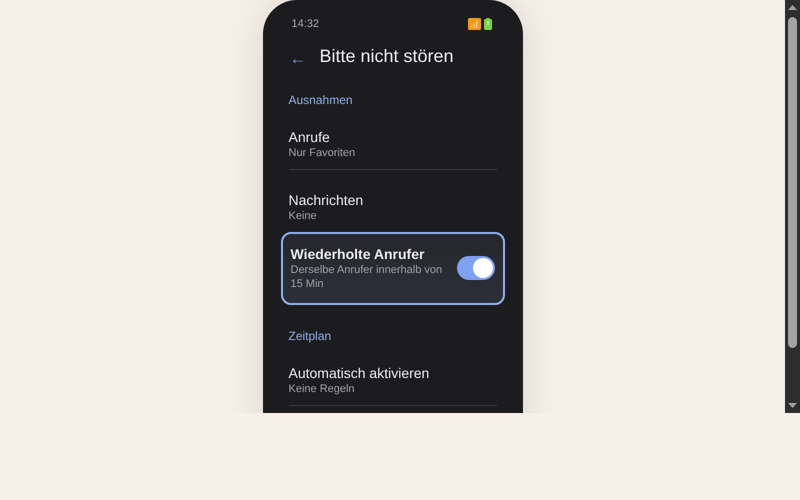 The image size is (800, 500). What do you see at coordinates (387, 56) in the screenshot?
I see `screen-title: Bitte nicht stören` at bounding box center [387, 56].